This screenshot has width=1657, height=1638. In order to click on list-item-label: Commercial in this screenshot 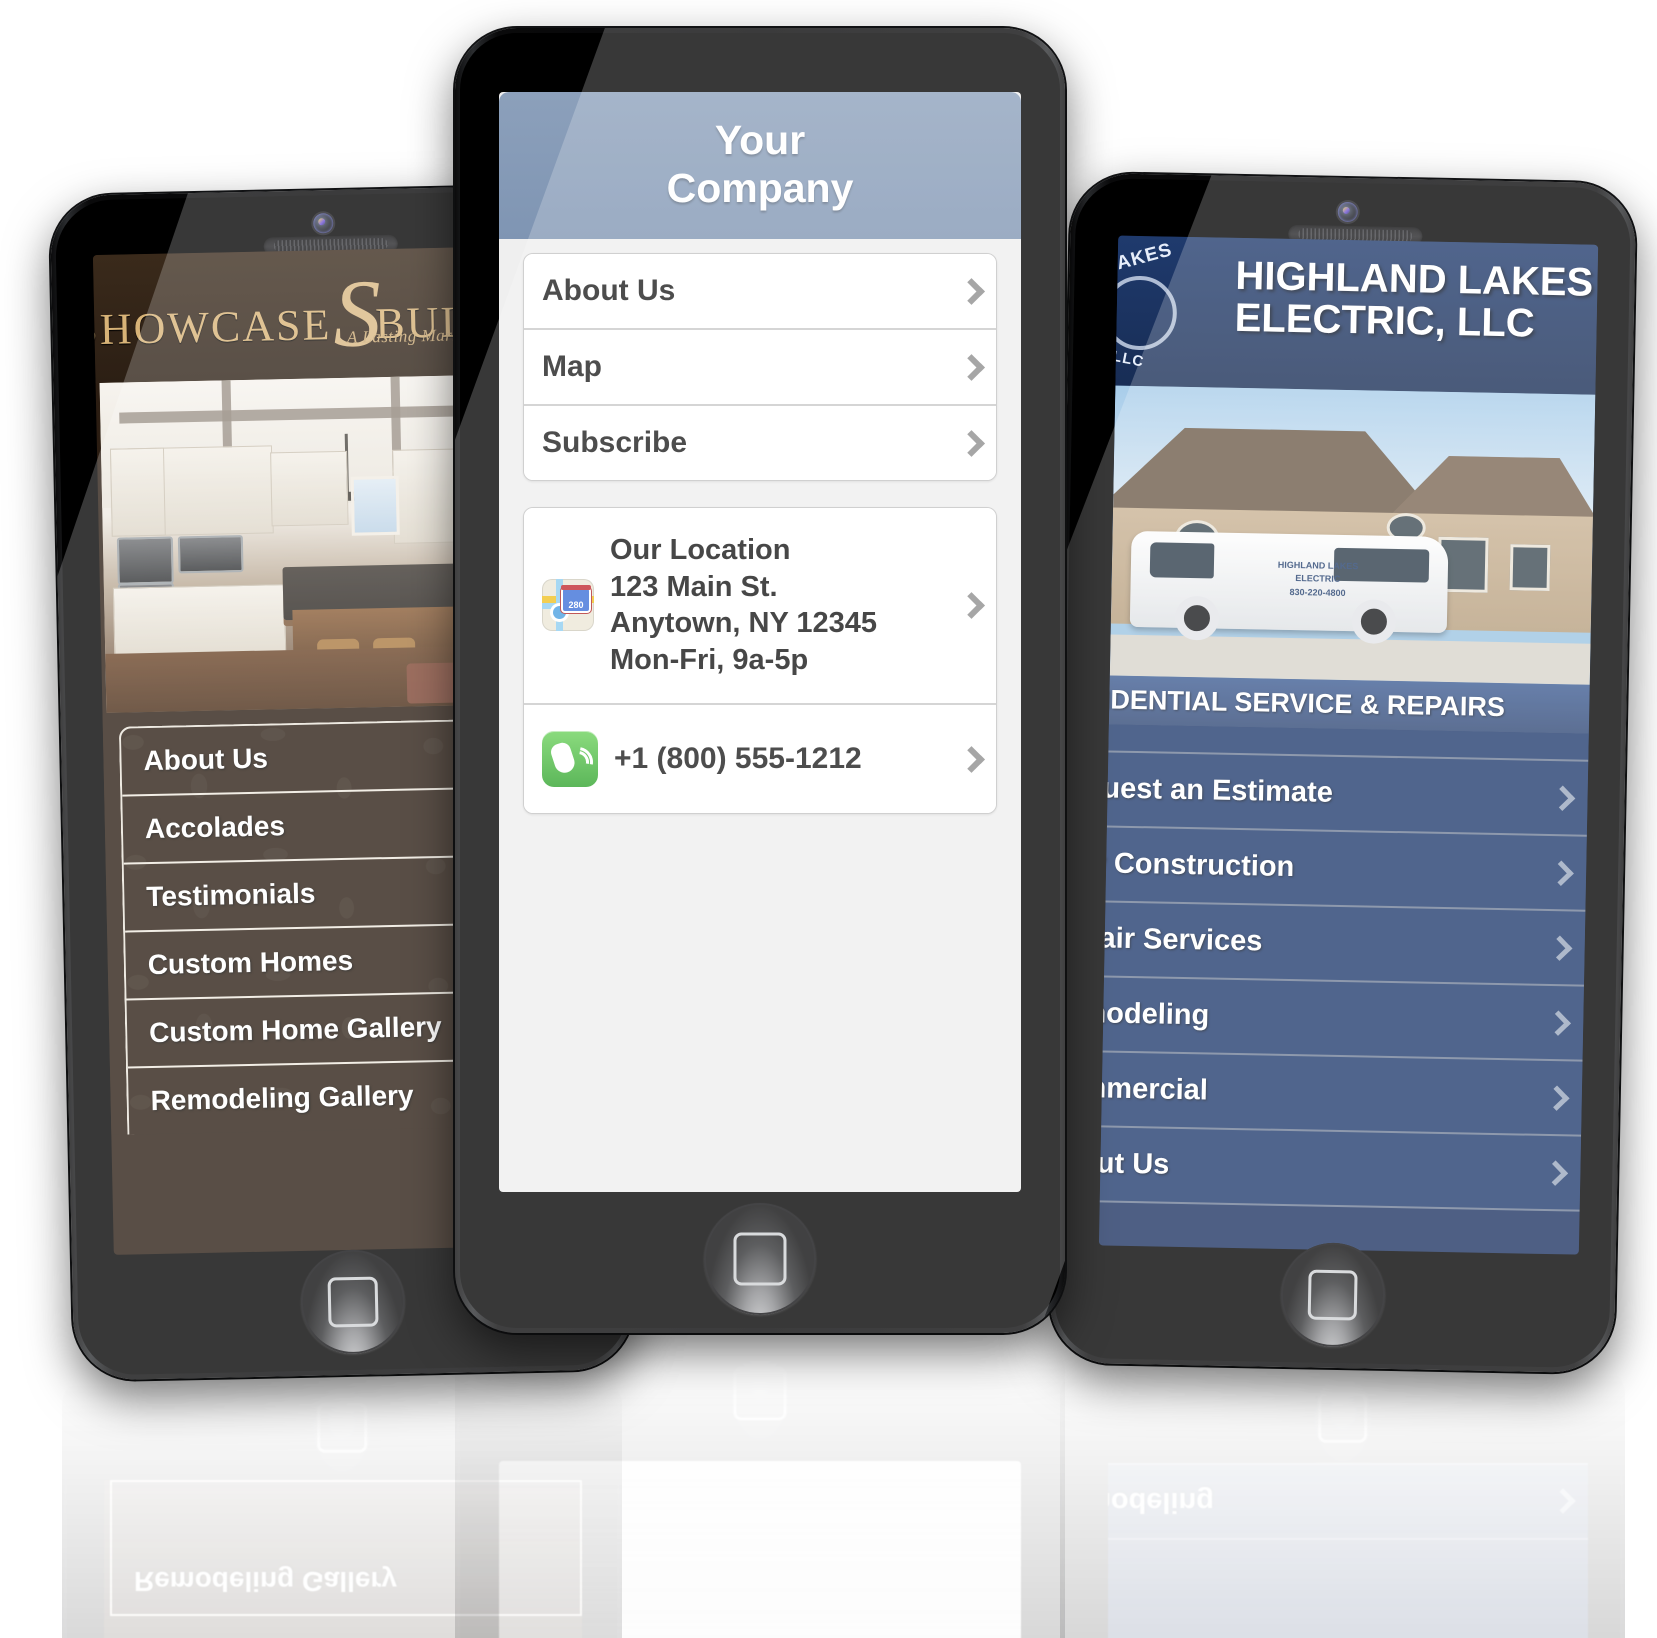, I will do `click(1153, 1089)`.